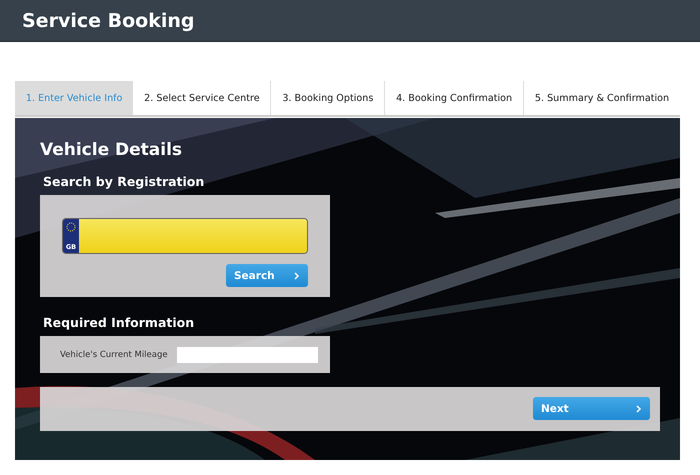  Describe the element at coordinates (119, 322) in the screenshot. I see `section-heading: Required Information` at that location.